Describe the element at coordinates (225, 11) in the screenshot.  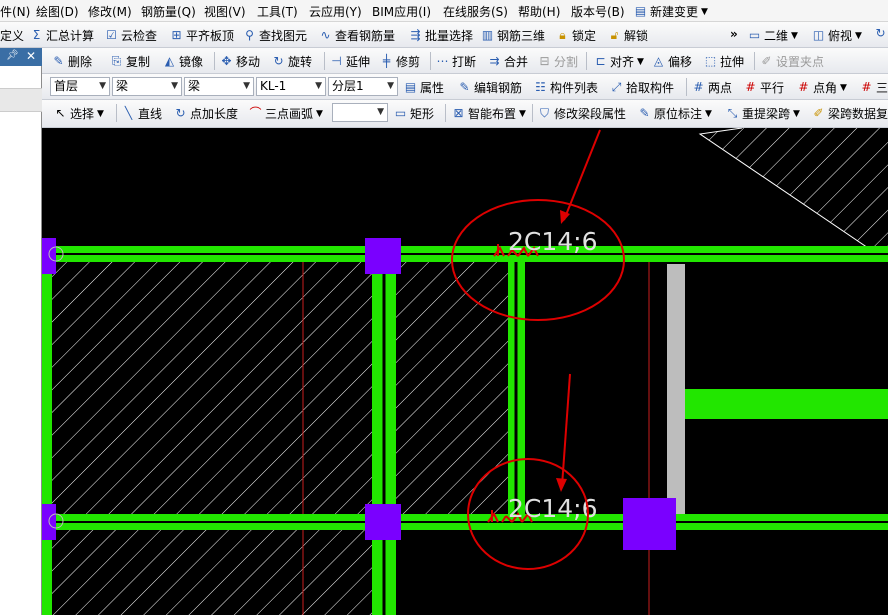
I see `menu-view: 视图(V)` at that location.